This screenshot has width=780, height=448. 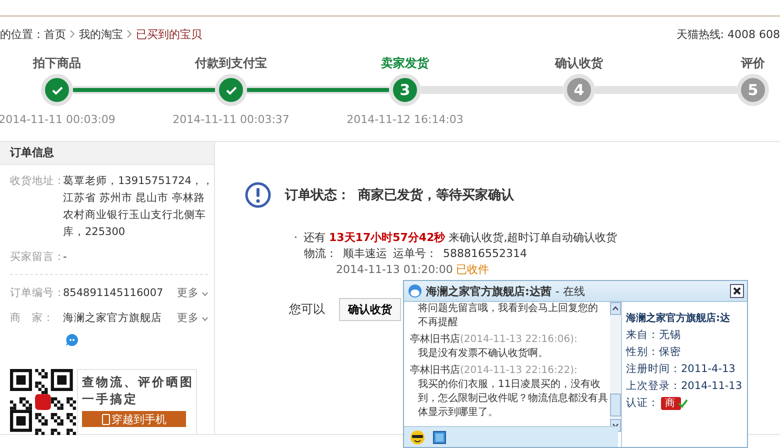 I want to click on step-label: 确认收货, so click(x=579, y=63).